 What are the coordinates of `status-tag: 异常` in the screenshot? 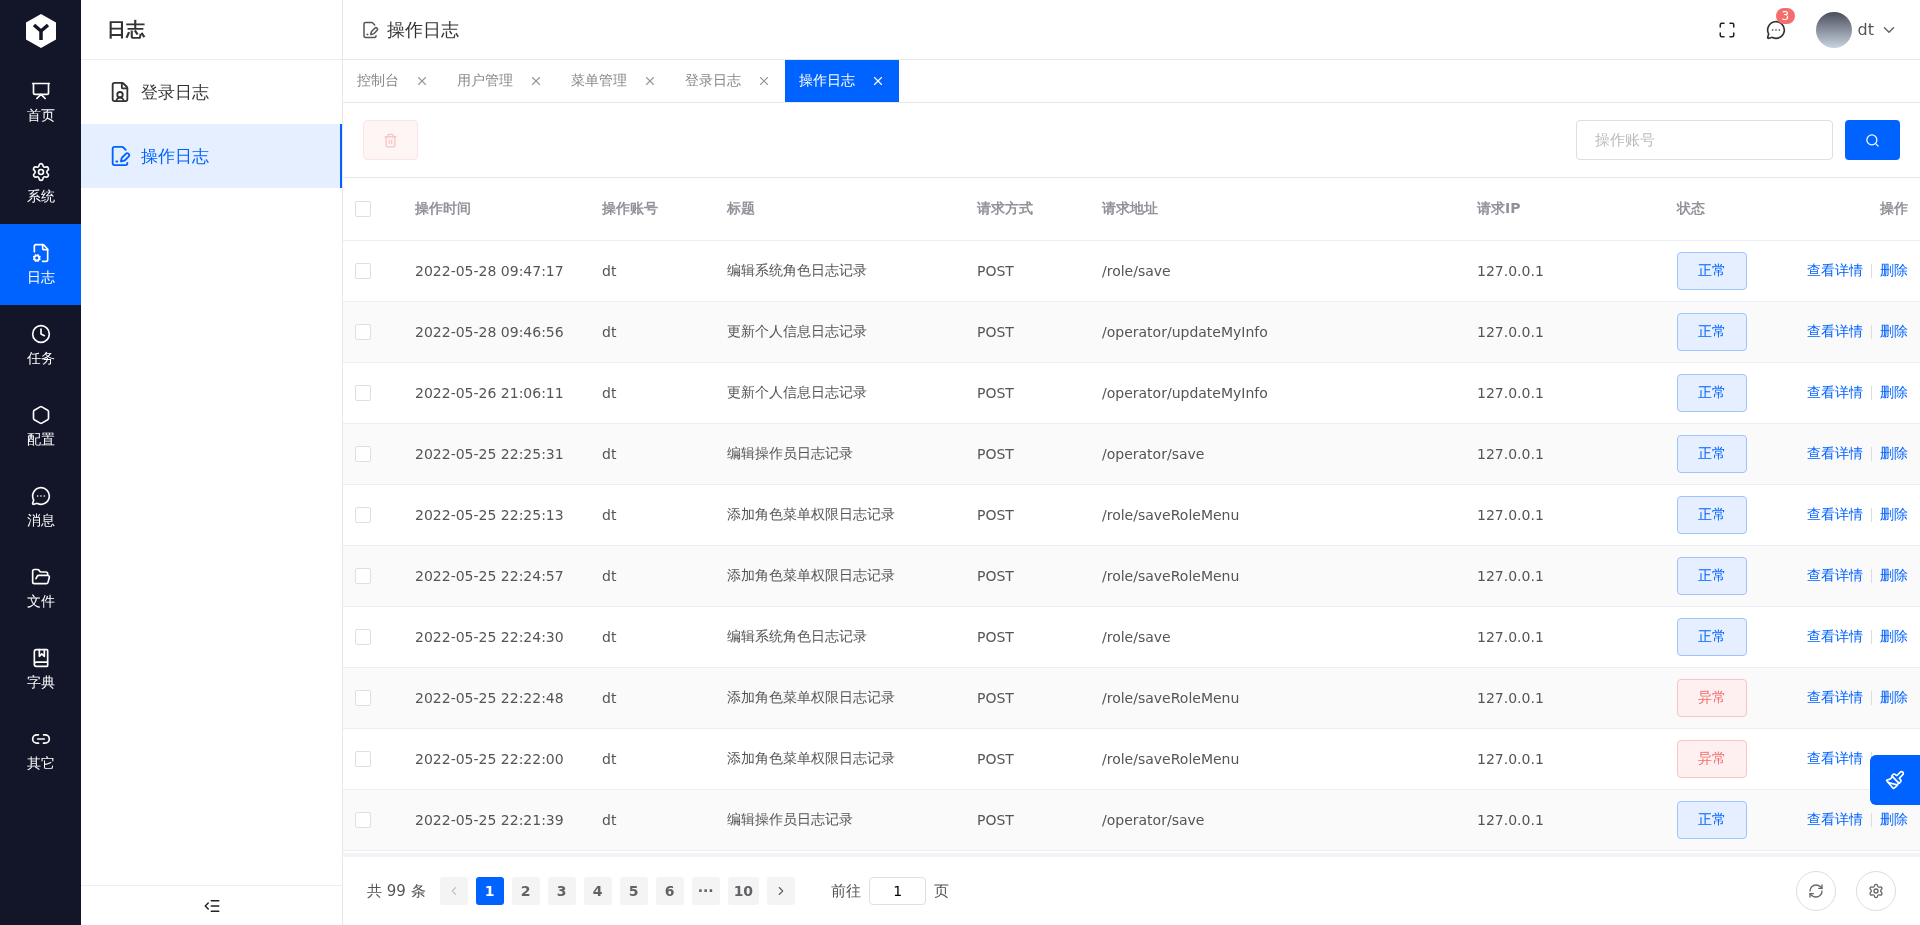 It's located at (1712, 759).